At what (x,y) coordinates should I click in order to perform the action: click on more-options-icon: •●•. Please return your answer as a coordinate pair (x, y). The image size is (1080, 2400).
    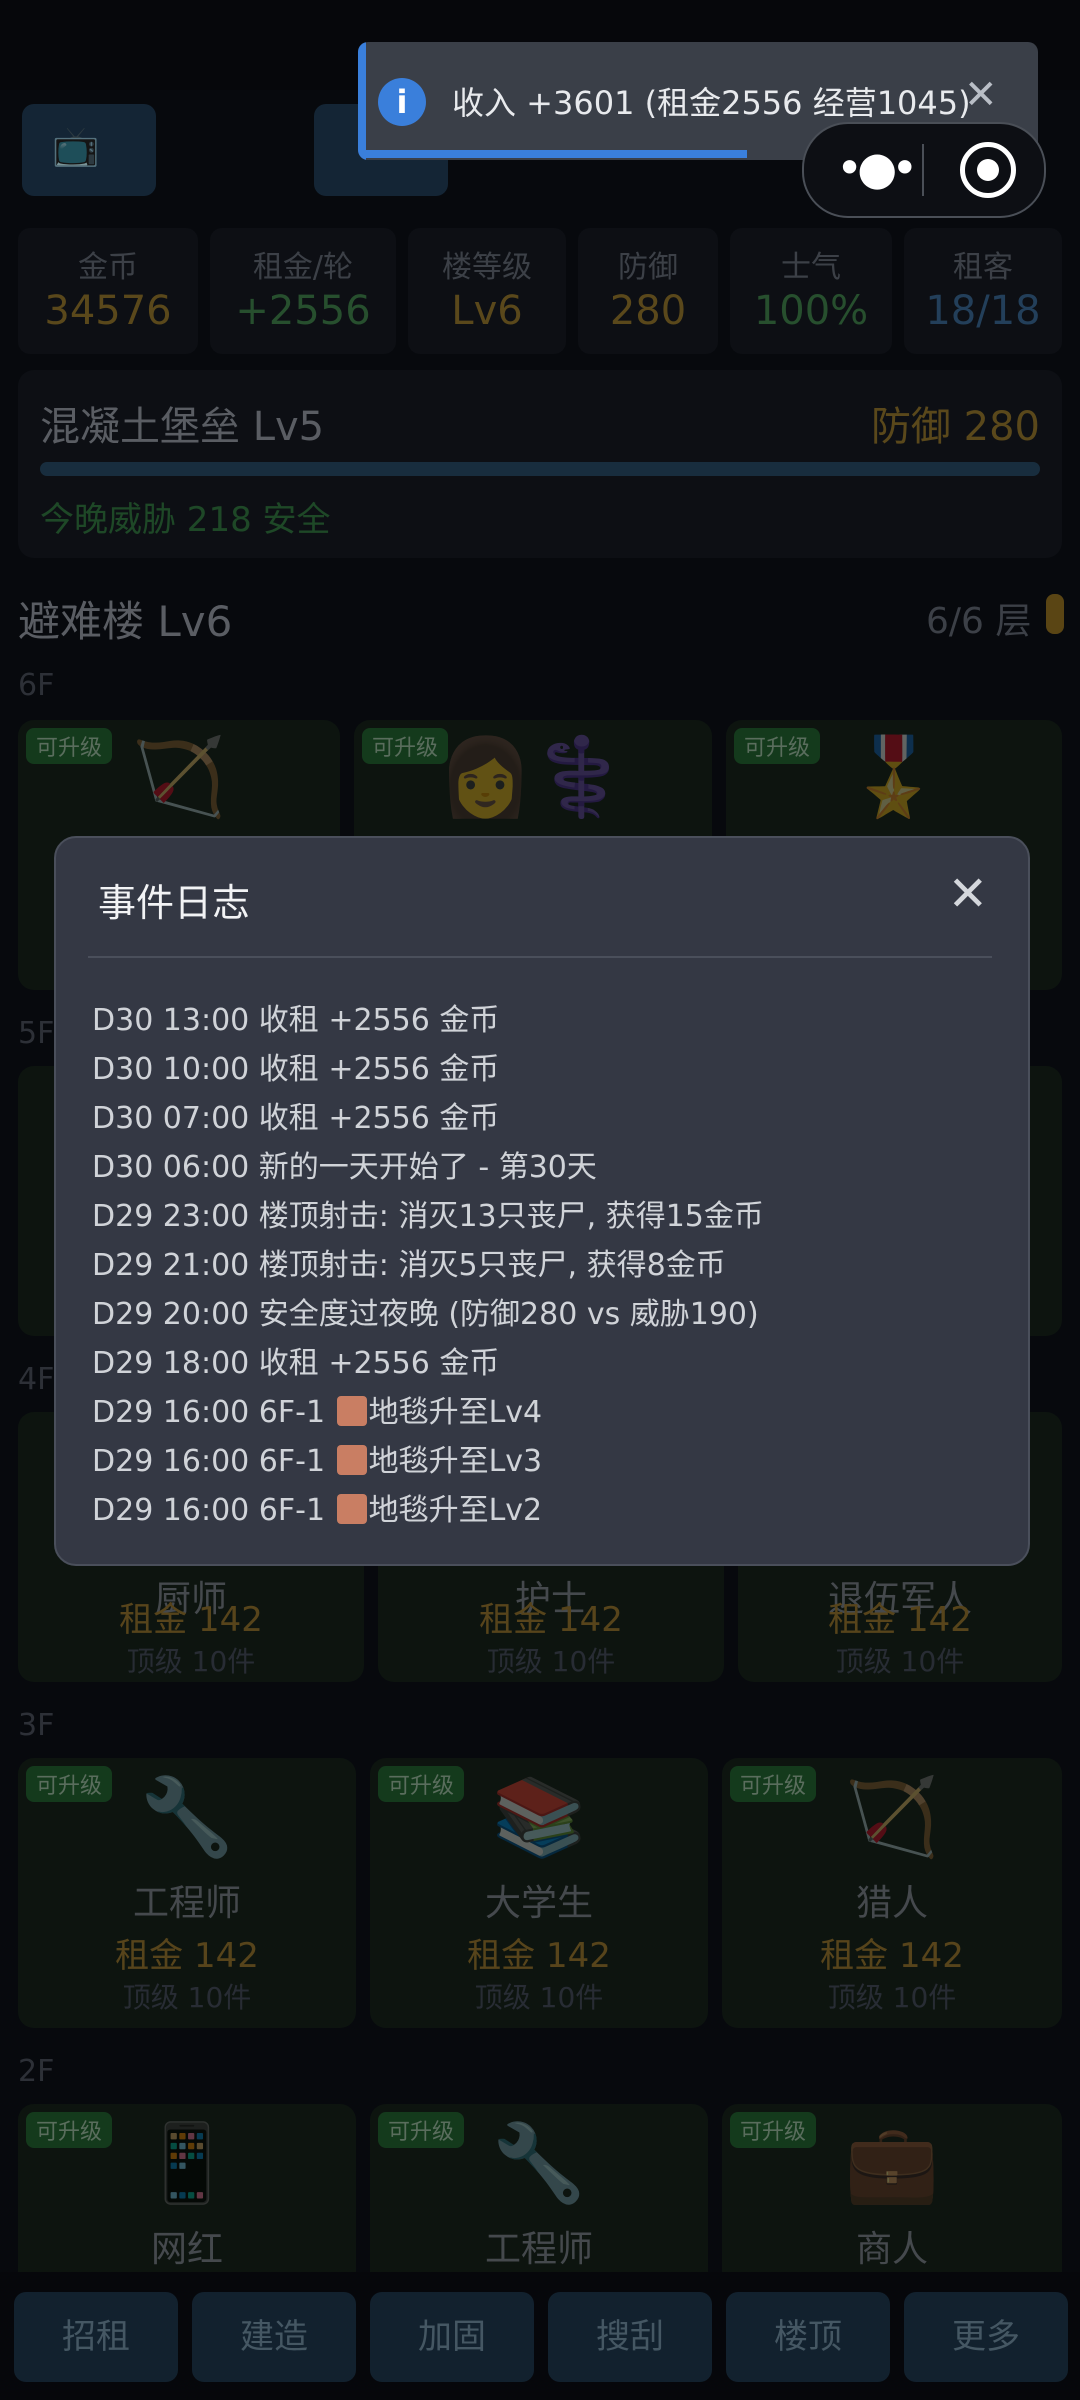
    Looking at the image, I should click on (877, 168).